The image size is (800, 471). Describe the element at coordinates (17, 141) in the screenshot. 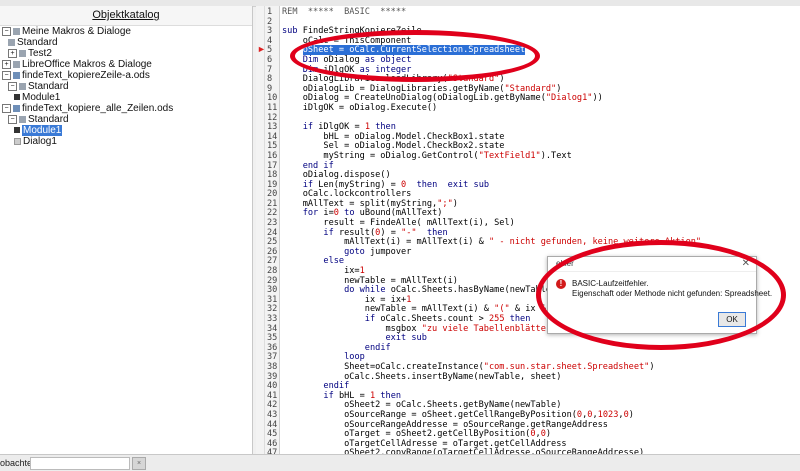

I see `dialog-icon` at that location.